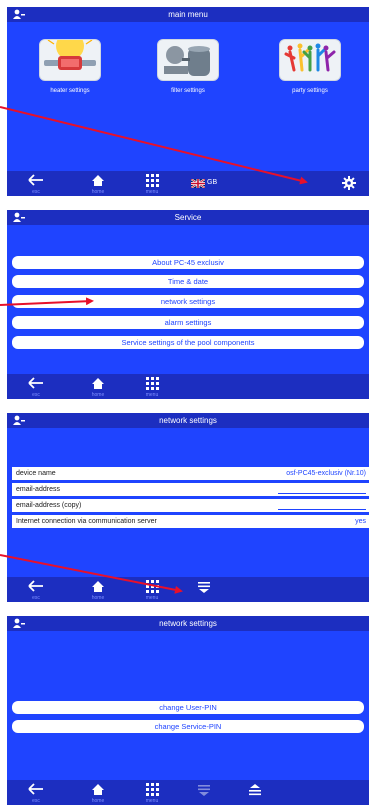  Describe the element at coordinates (190, 473) in the screenshot. I see `setting-row-device-name: device name osf-PC45-exclusiv (Nr.10)` at that location.